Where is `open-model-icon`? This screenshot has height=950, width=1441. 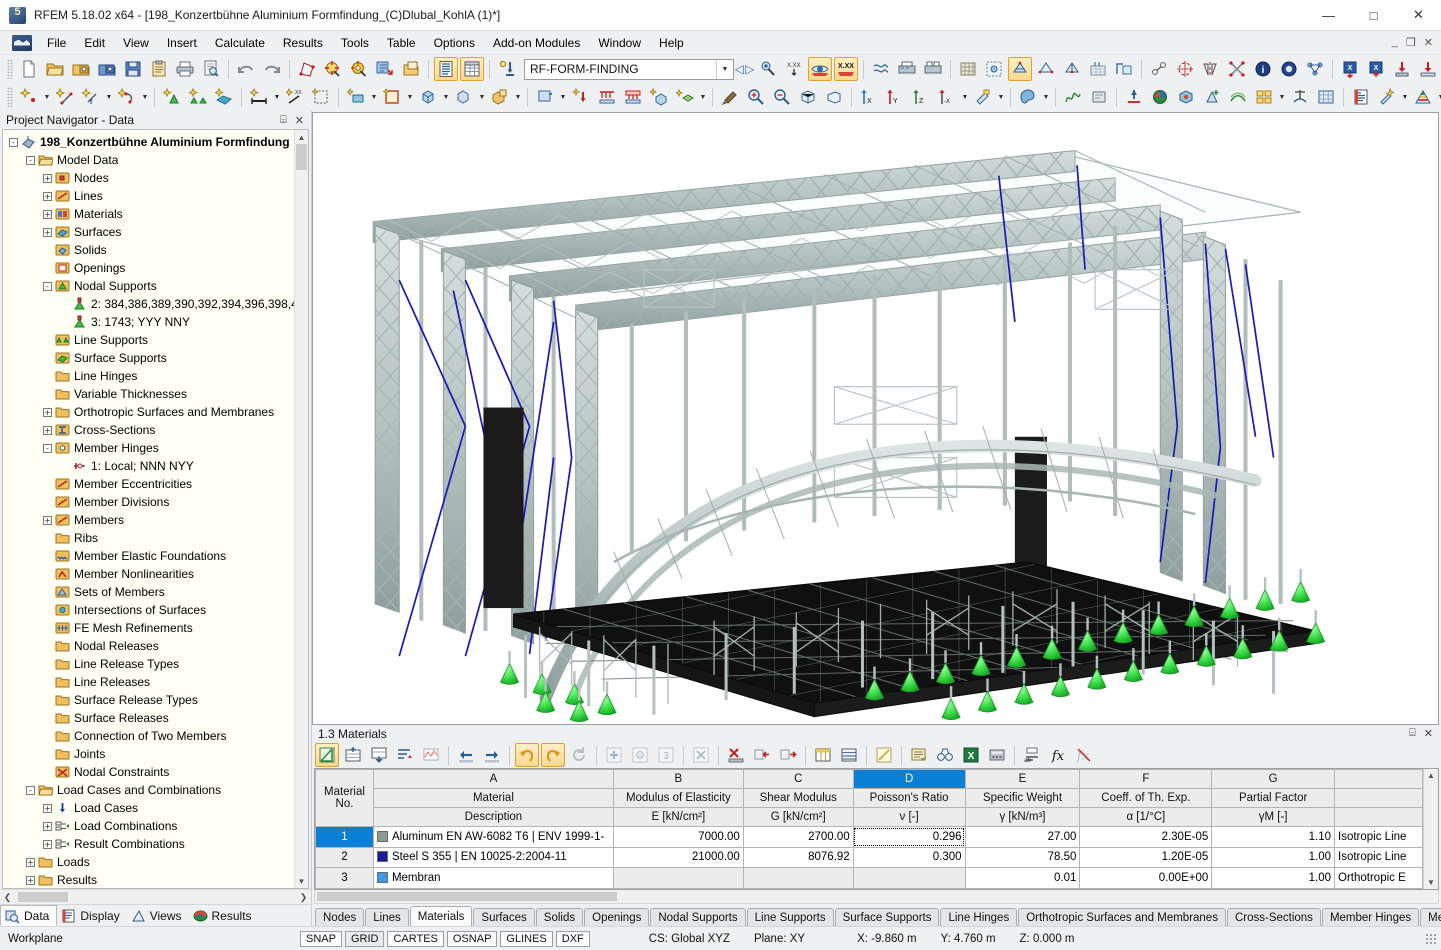
open-model-icon is located at coordinates (81, 69).